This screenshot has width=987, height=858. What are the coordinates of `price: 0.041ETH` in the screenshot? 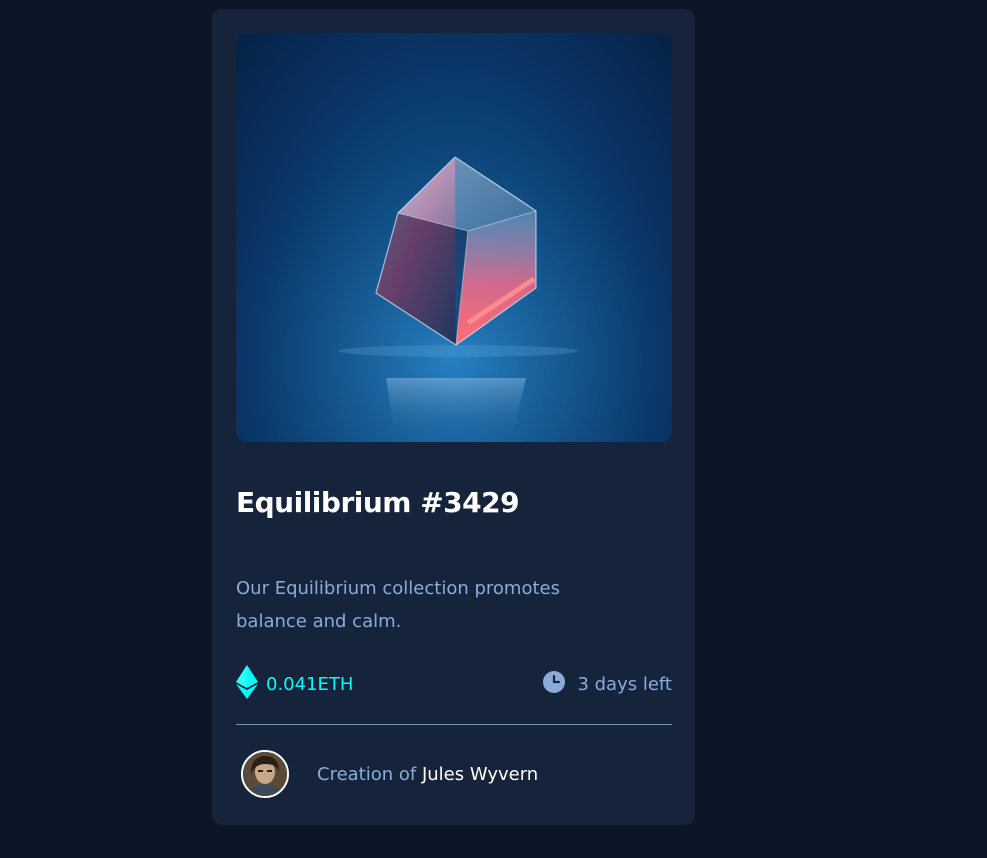 It's located at (294, 684).